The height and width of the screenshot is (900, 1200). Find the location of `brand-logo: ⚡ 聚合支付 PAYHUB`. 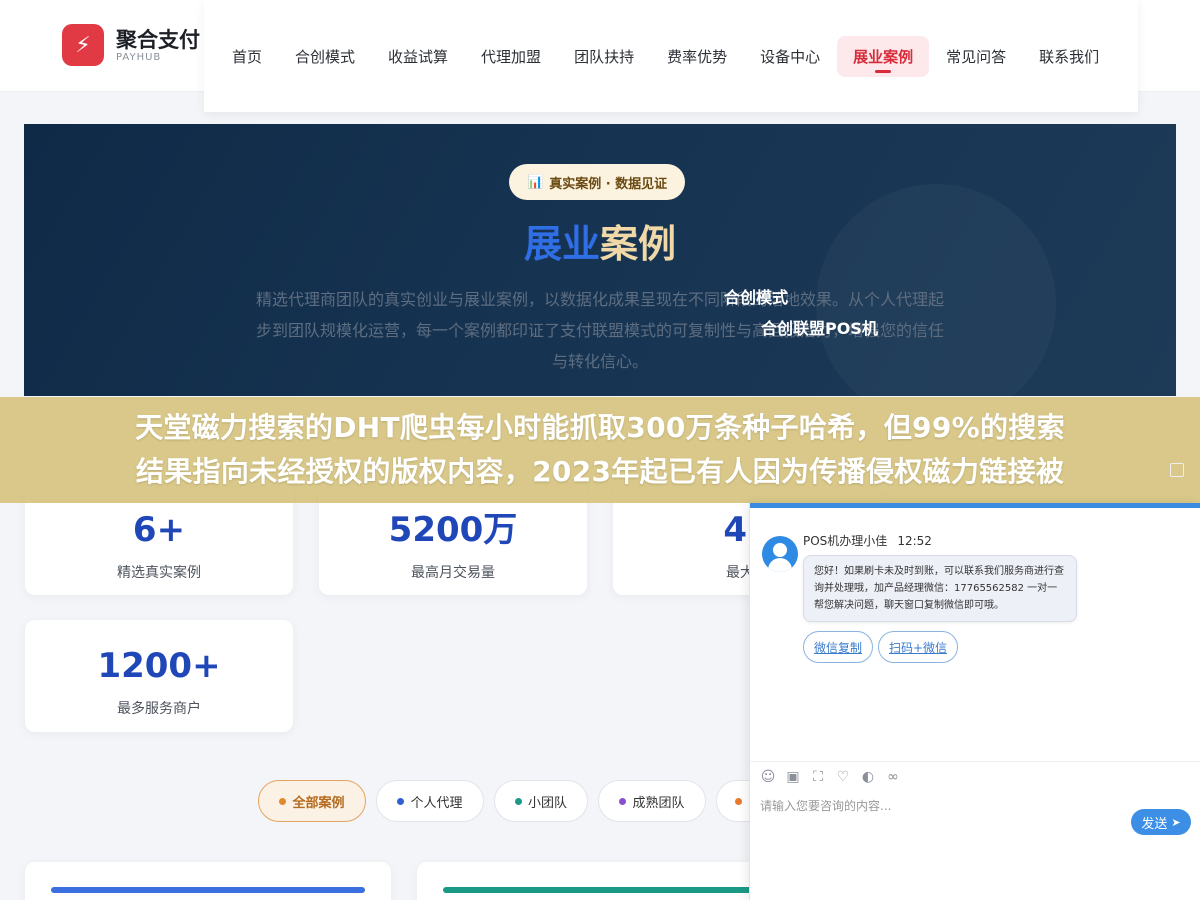

brand-logo: ⚡ 聚合支付 PAYHUB is located at coordinates (131, 45).